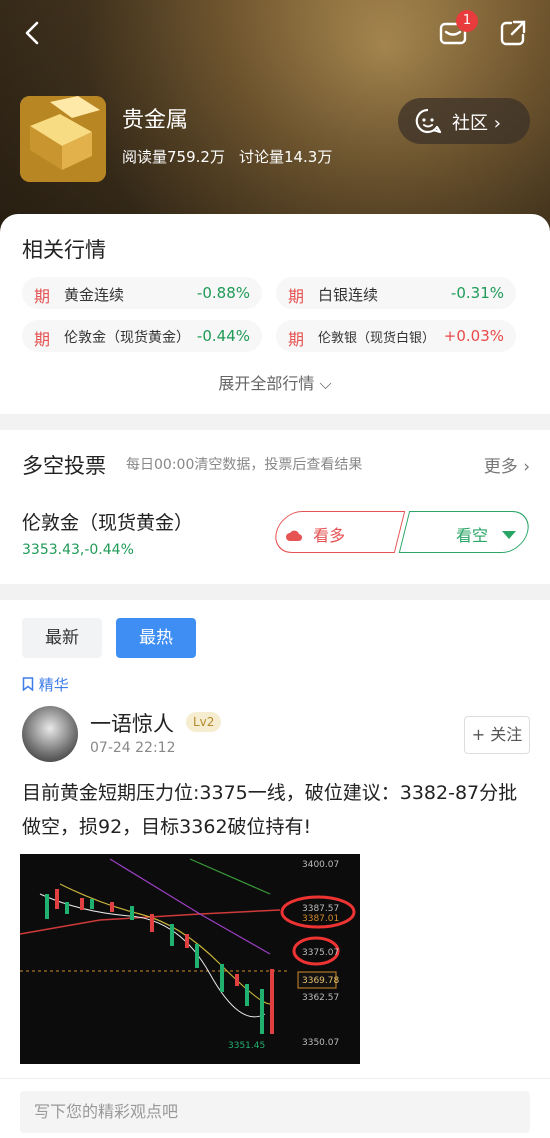 The height and width of the screenshot is (1138, 550). I want to click on bear-label: 看空, so click(472, 535).